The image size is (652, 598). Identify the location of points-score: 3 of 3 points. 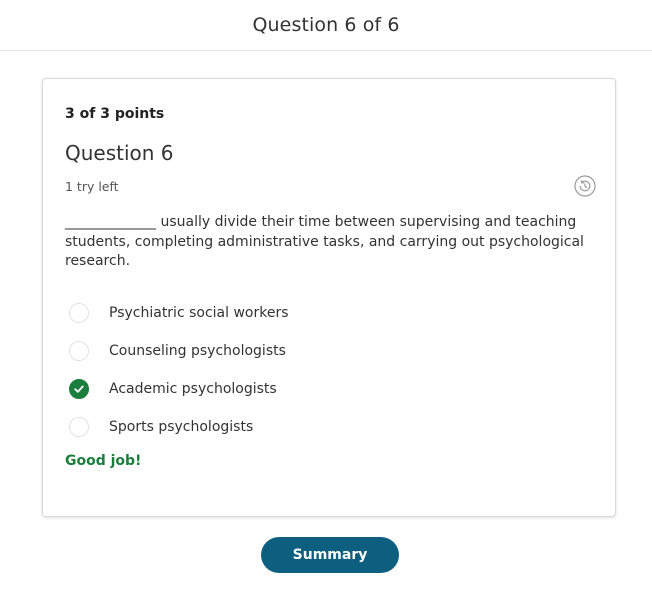
(115, 114).